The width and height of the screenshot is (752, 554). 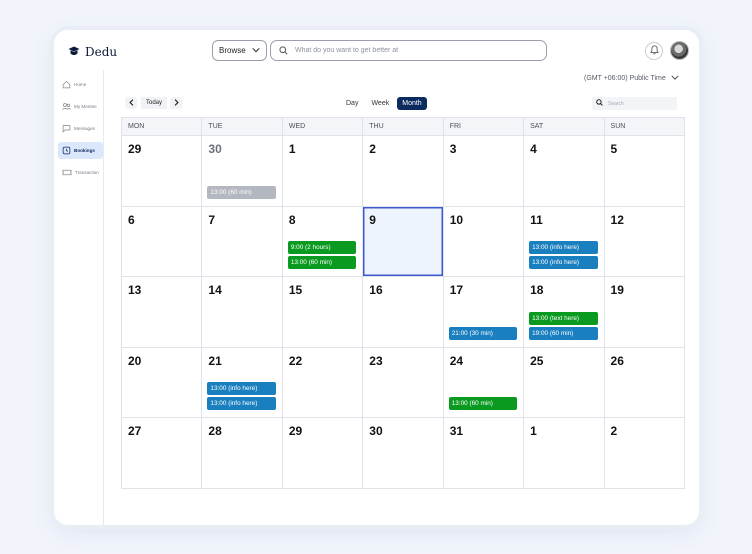 I want to click on view-month-button: Month, so click(x=412, y=103).